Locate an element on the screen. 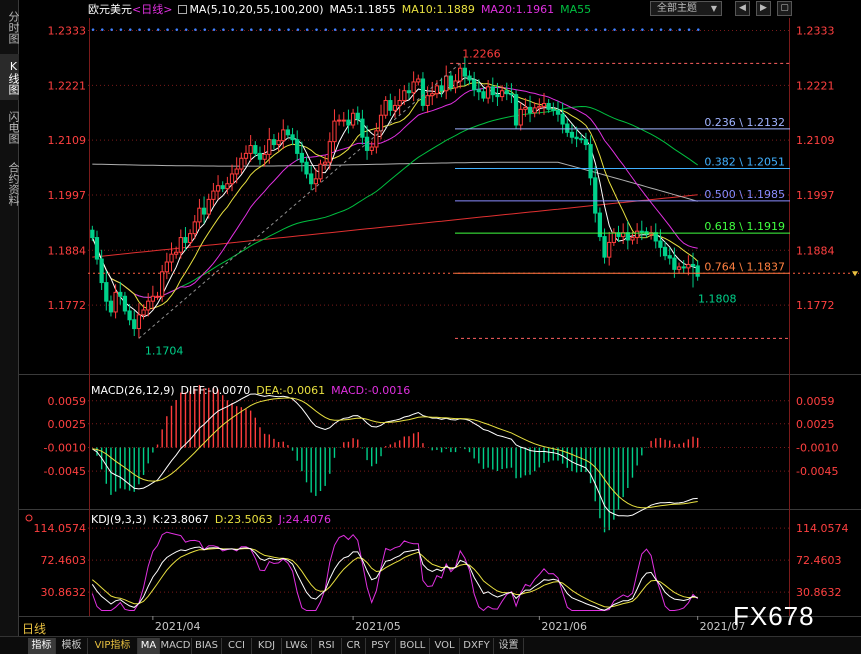  price-tick-label-right: 1.2221 is located at coordinates (815, 85).